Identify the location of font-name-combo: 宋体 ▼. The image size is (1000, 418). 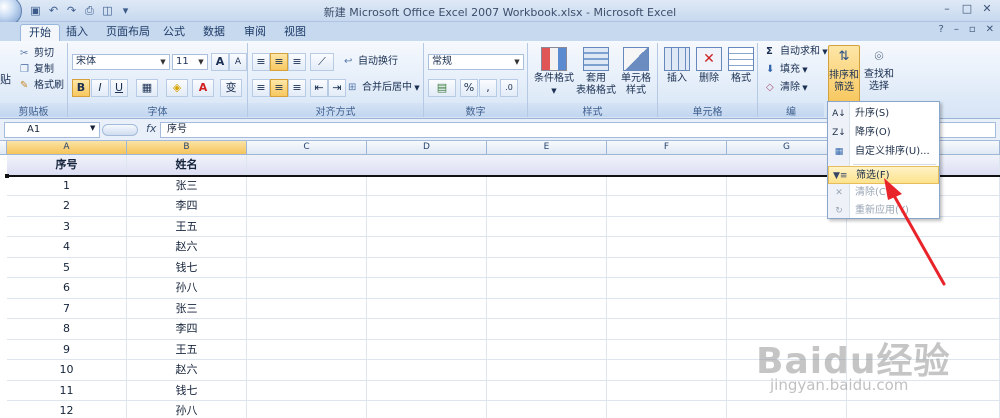
(121, 62).